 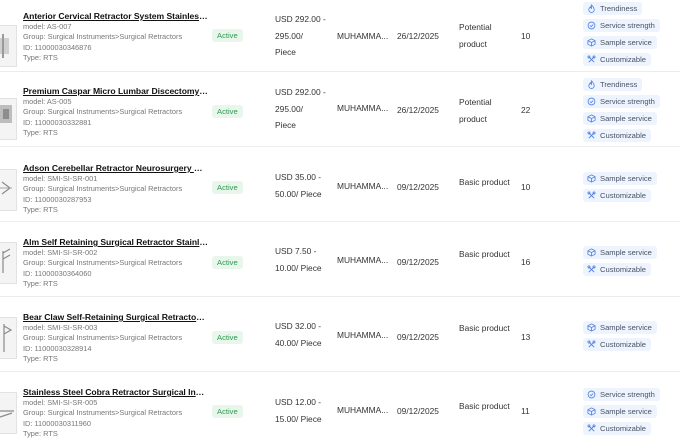 What do you see at coordinates (526, 262) in the screenshot?
I see `inquiry-count: 16` at bounding box center [526, 262].